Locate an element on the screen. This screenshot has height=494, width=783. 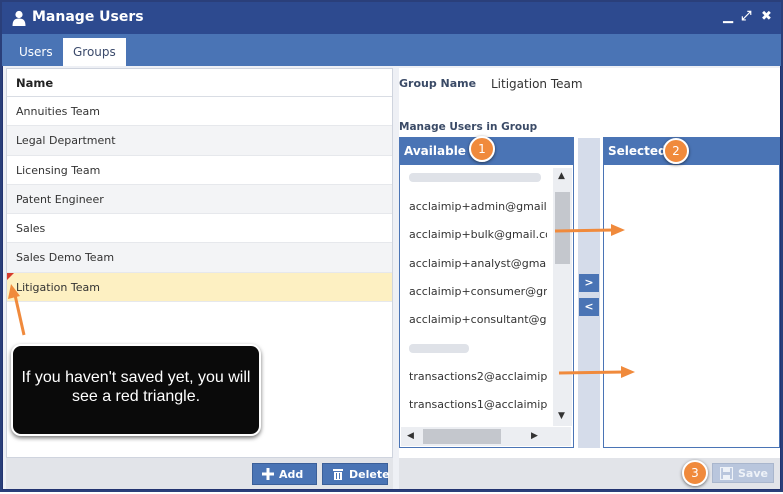
scroll-down-icon: ▼ is located at coordinates (561, 416).